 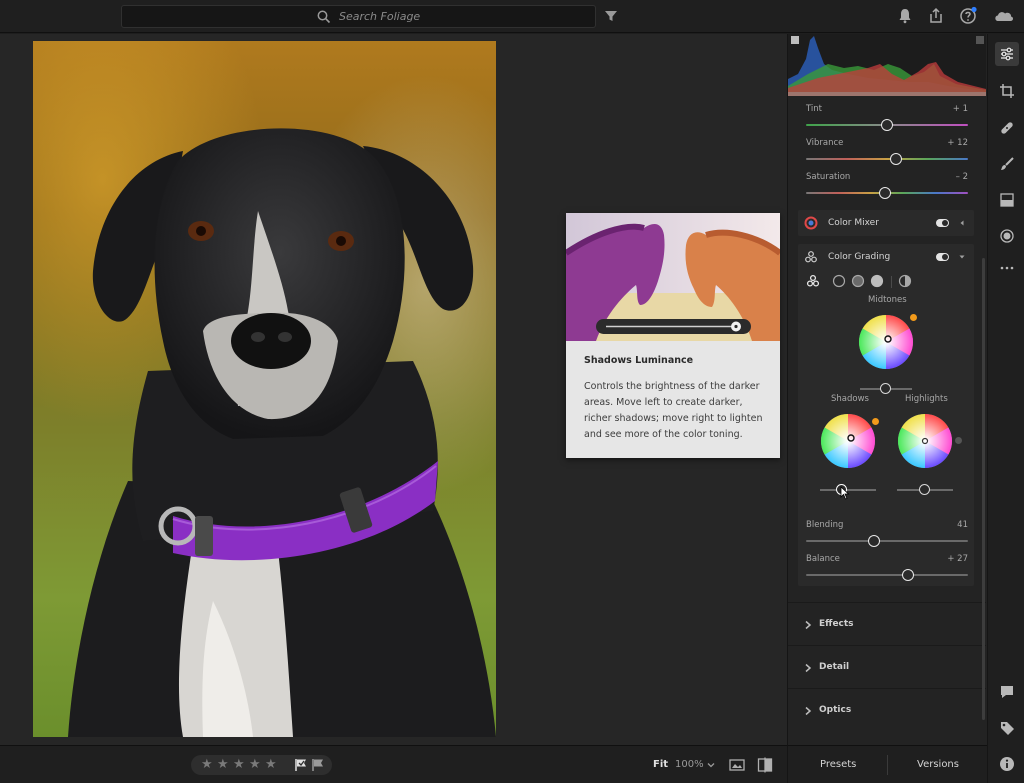 What do you see at coordinates (811, 223) in the screenshot?
I see `color-mixer-icon` at bounding box center [811, 223].